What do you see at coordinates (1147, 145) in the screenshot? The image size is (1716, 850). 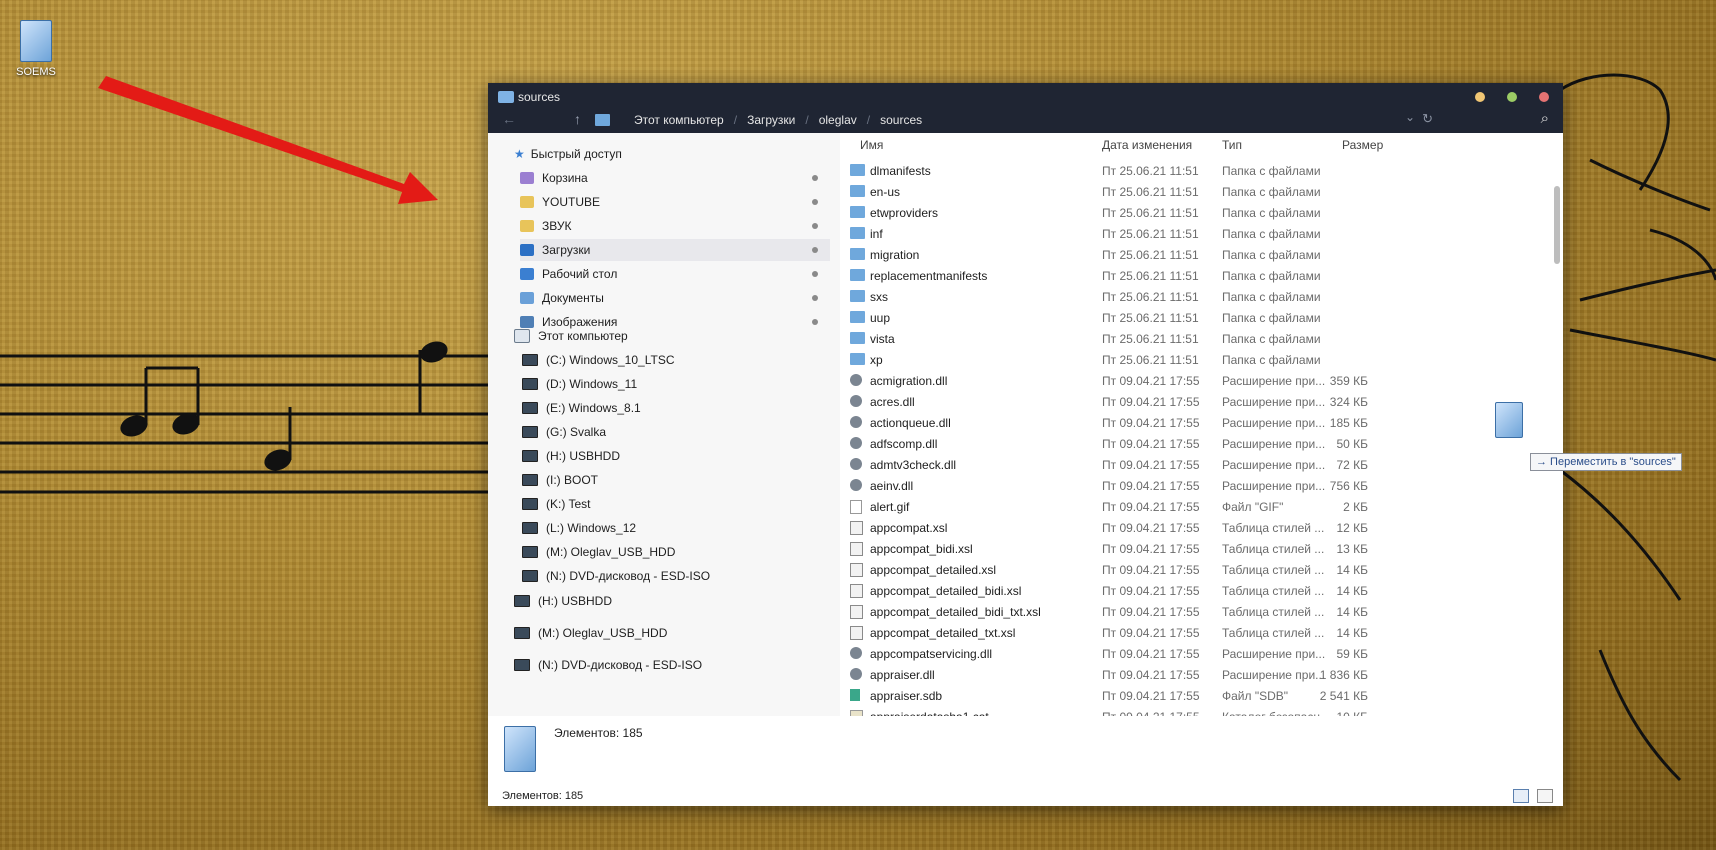 I see `column-header-date: Дата изменения` at bounding box center [1147, 145].